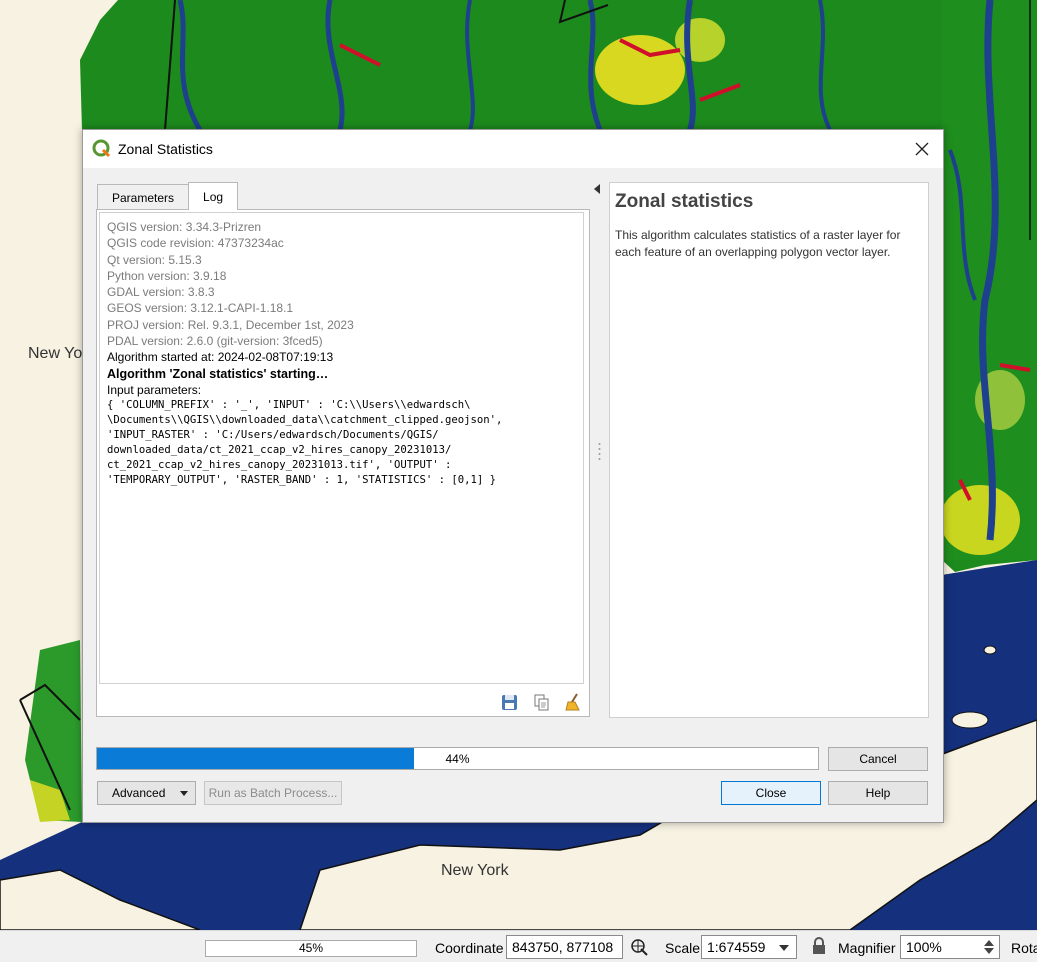 This screenshot has width=1037, height=962. I want to click on tab-log: Log, so click(213, 196).